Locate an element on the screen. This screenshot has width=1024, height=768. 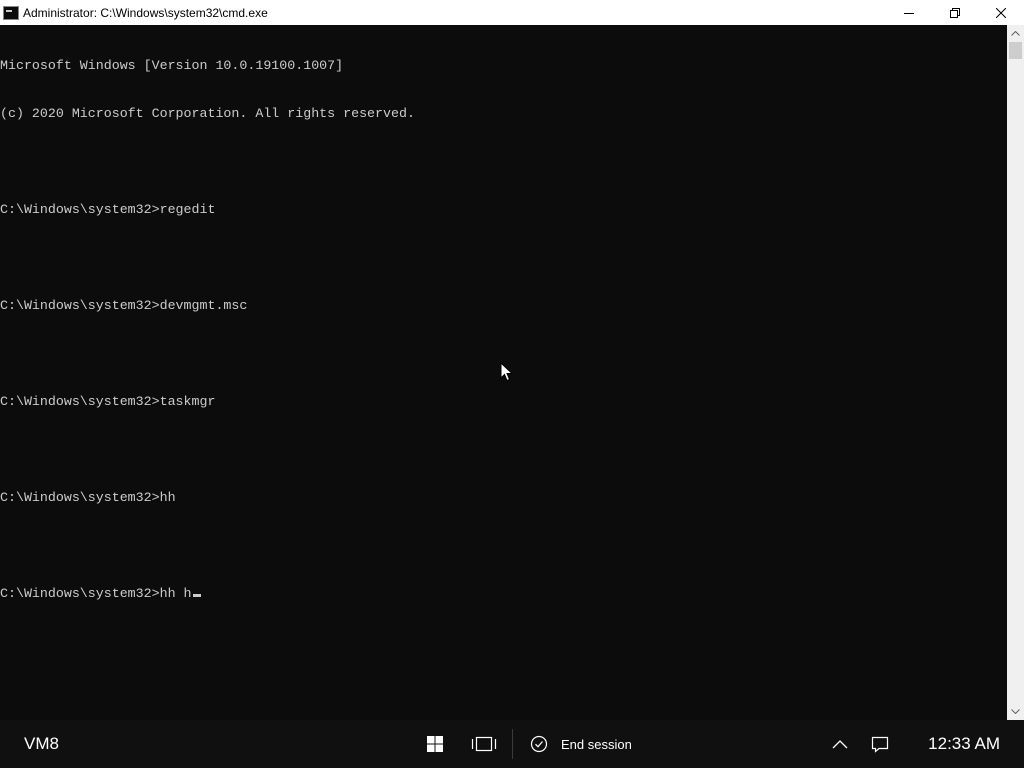
end-session-button: End session is located at coordinates (581, 744).